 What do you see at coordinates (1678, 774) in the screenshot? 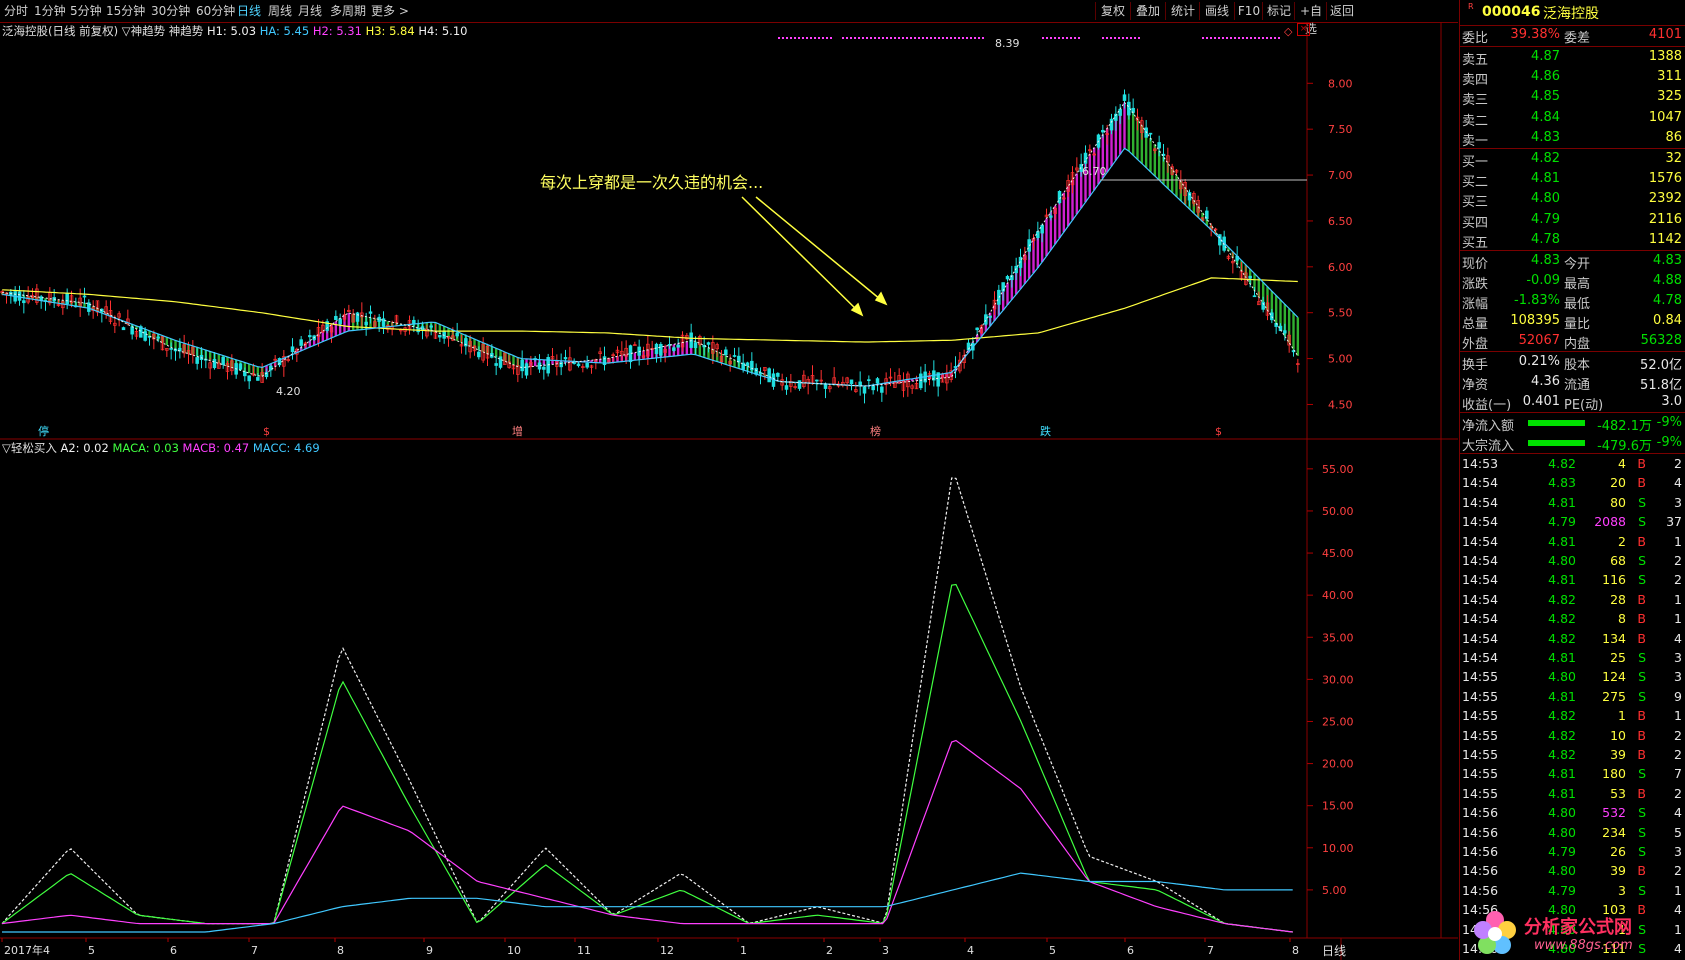
I see `tick-count: 7` at bounding box center [1678, 774].